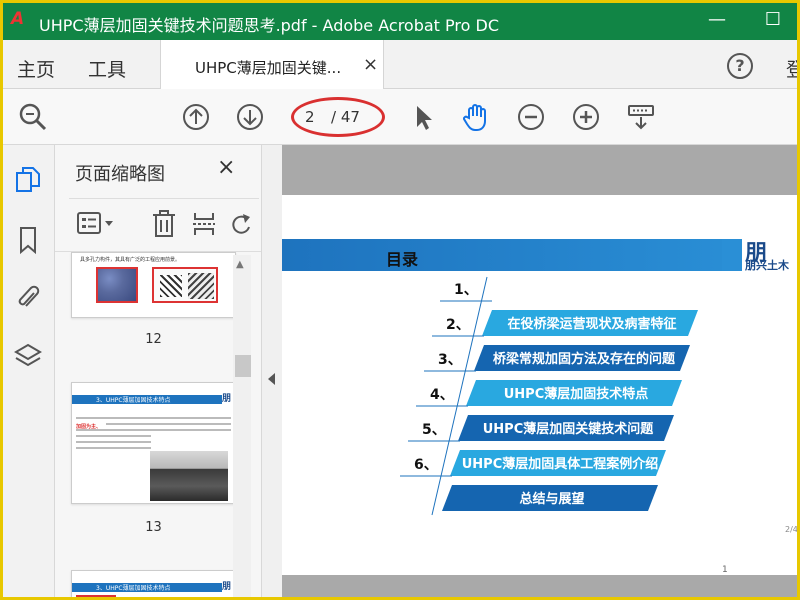 The width and height of the screenshot is (800, 600). What do you see at coordinates (28, 298) in the screenshot?
I see `attachment-icon` at bounding box center [28, 298].